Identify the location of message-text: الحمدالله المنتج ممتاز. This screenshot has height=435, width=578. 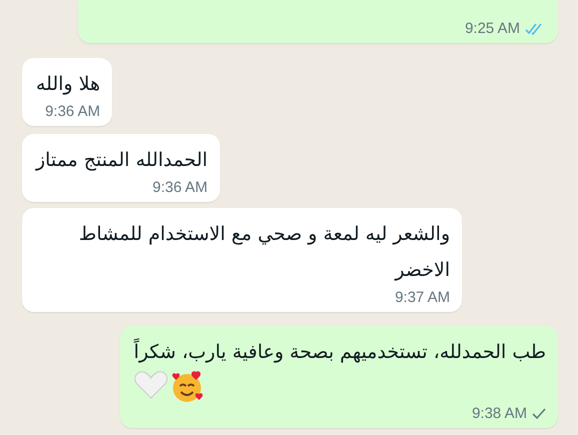
(122, 160).